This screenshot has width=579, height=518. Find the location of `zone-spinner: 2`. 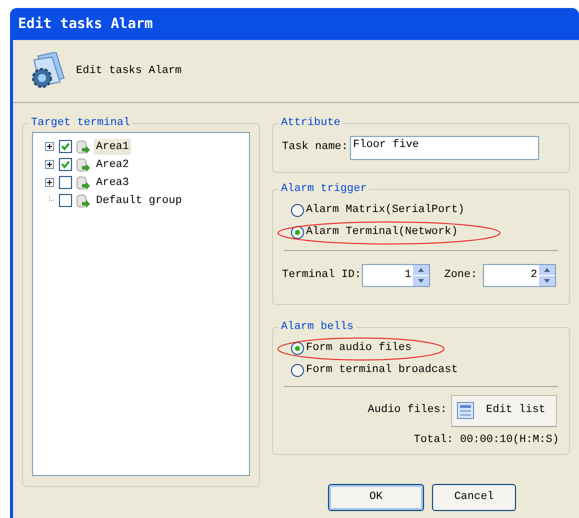

zone-spinner: 2 is located at coordinates (519, 275).